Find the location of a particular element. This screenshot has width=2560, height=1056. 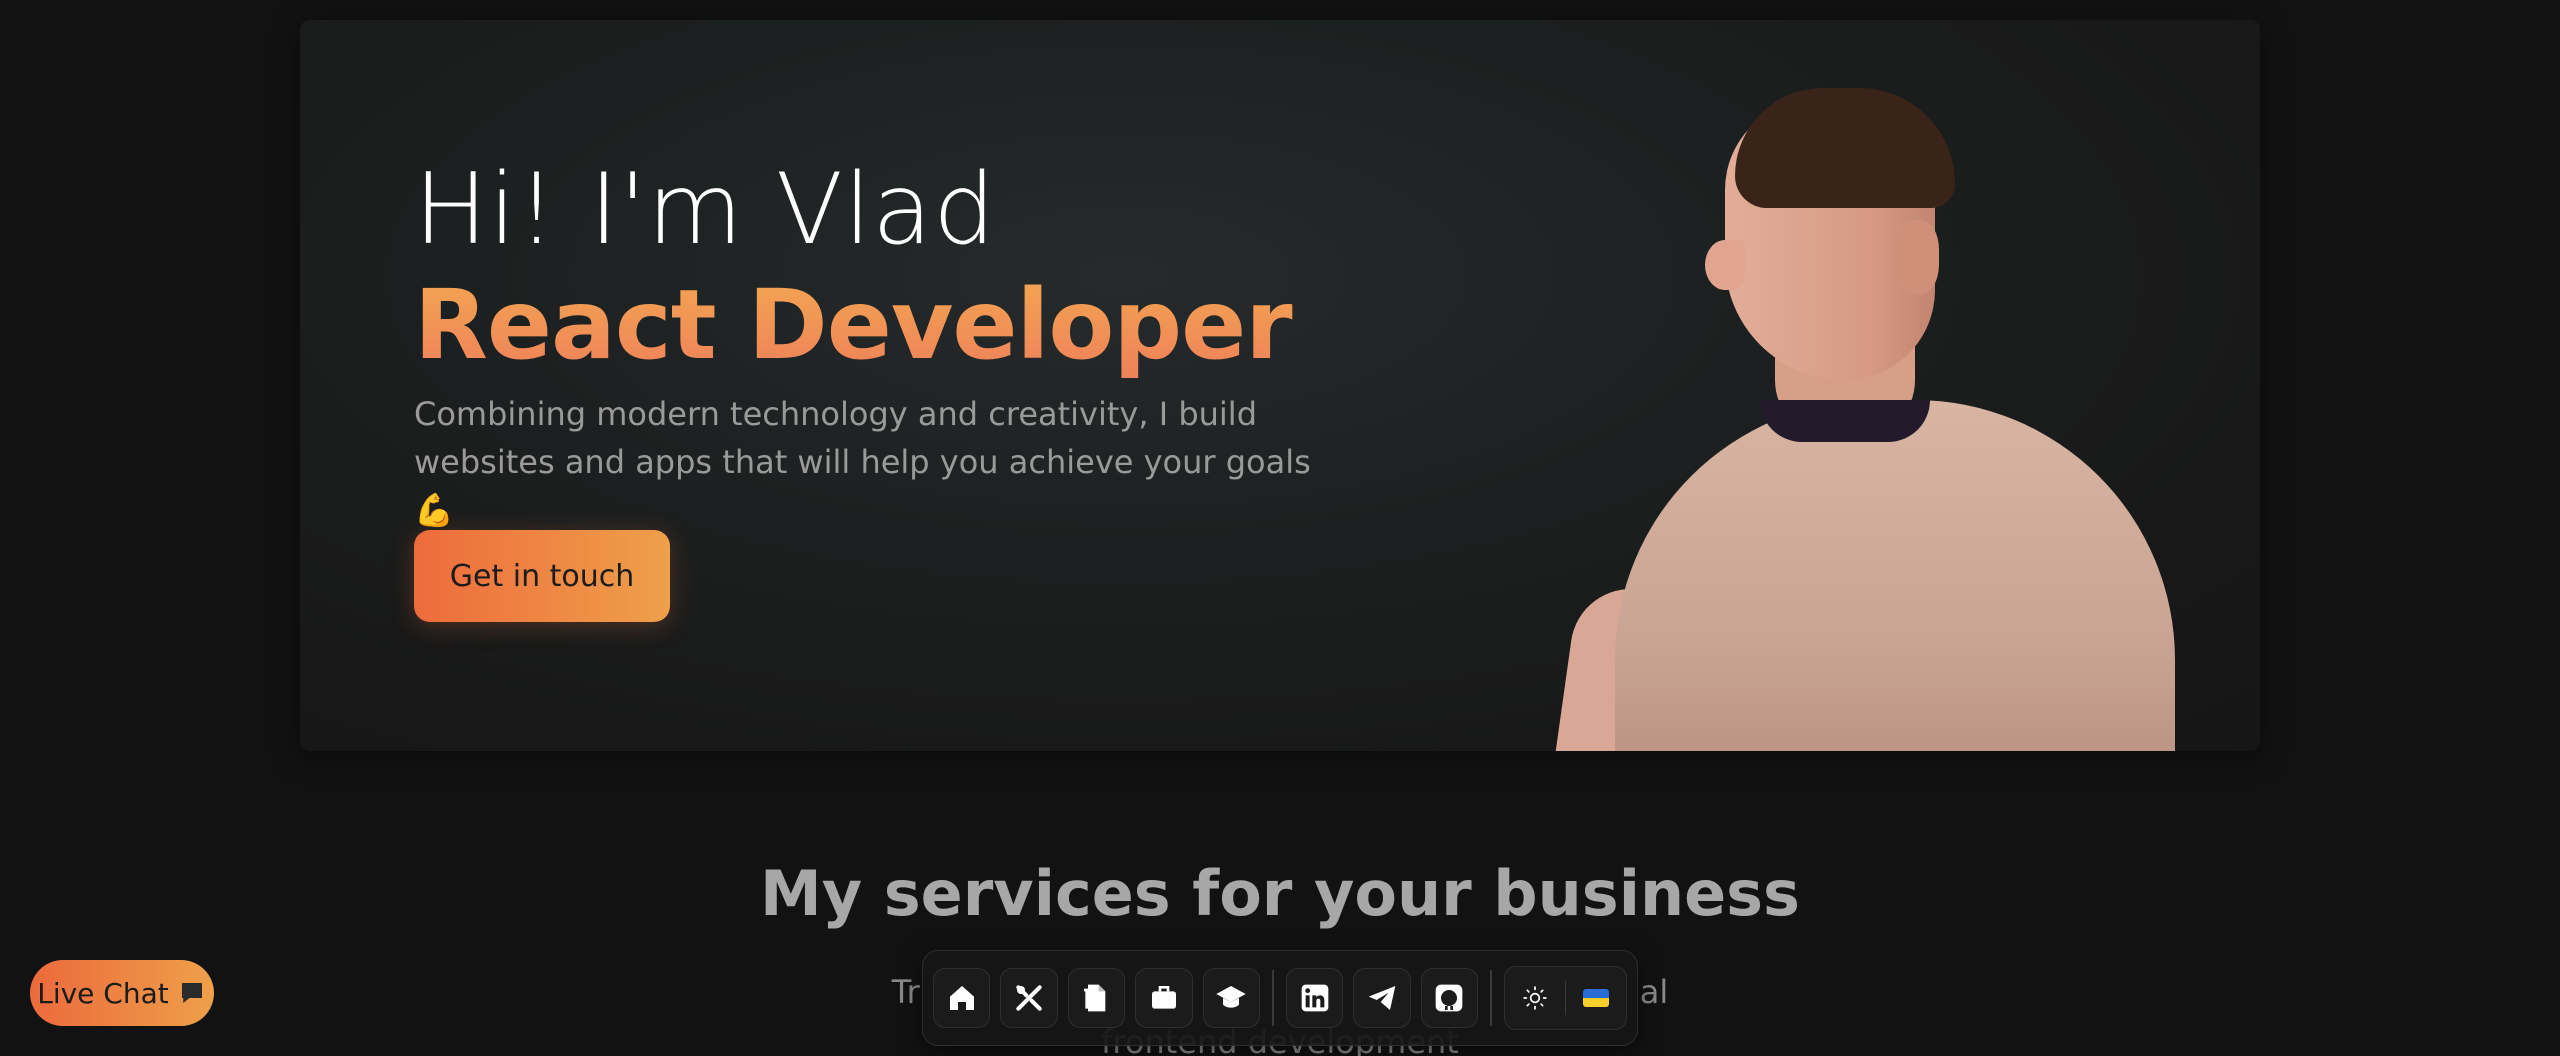

portfolio-button is located at coordinates (1164, 998).